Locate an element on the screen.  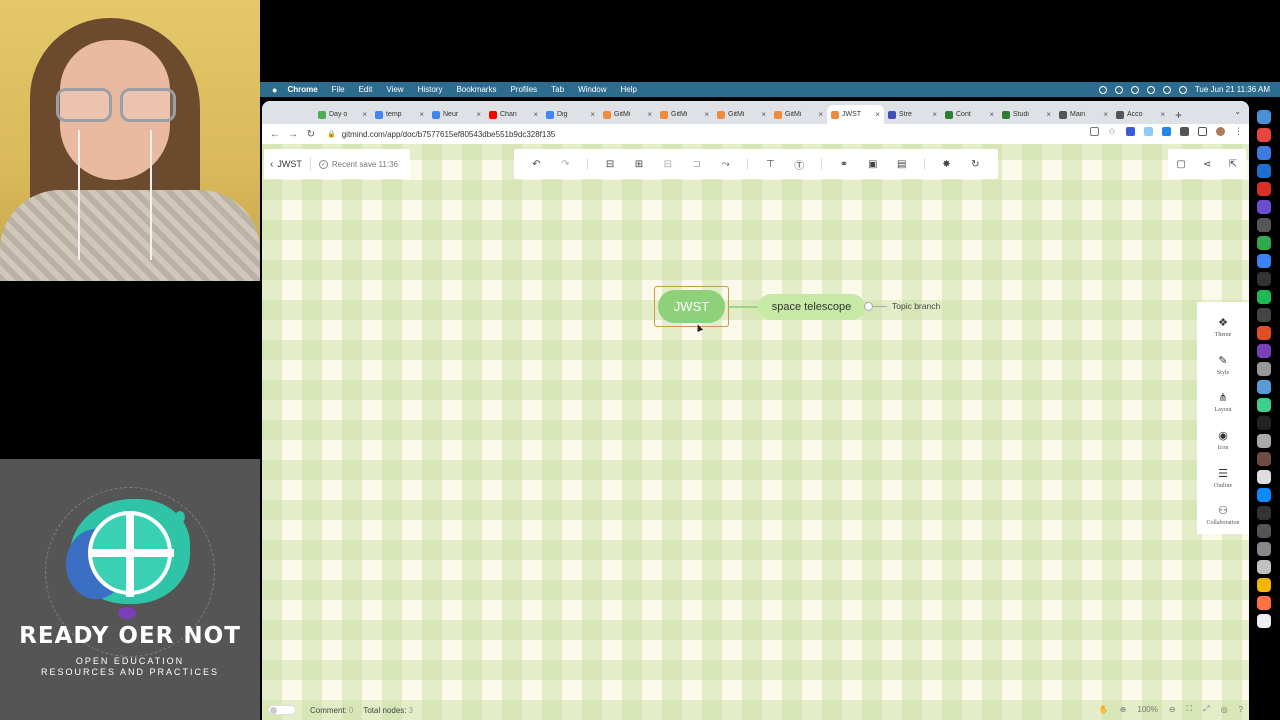
sidebar-icon is located at coordinates (1202, 131).